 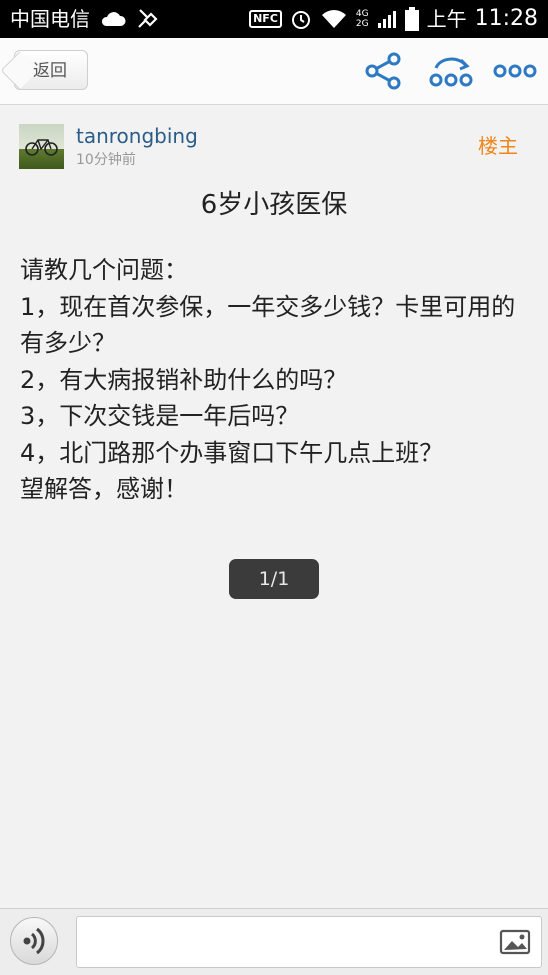 I want to click on status-right: NFC 4G 2G 上午 11:28, so click(x=393, y=19).